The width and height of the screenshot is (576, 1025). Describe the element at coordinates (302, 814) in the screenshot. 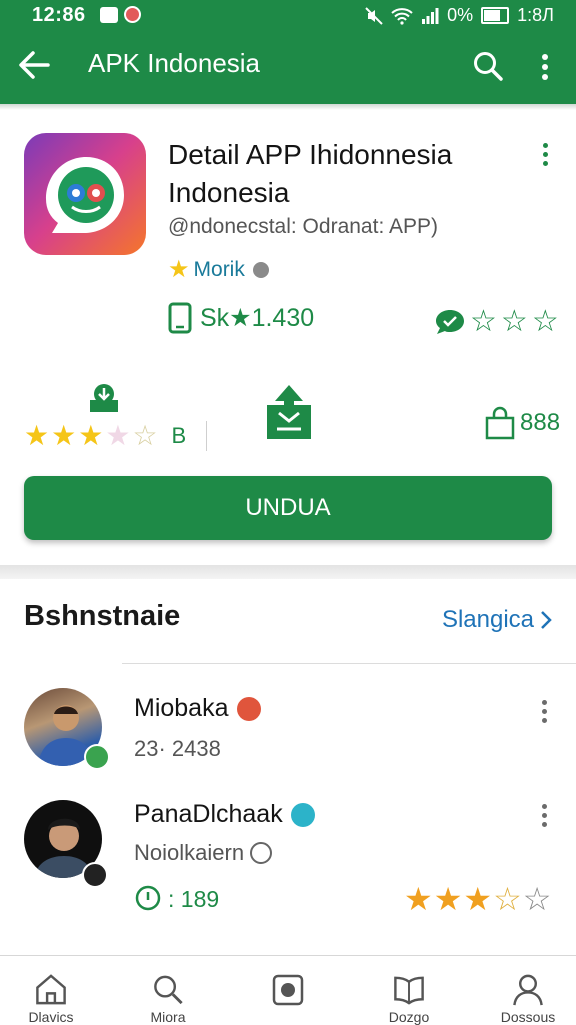

I see `reviewer-2-verified-icon` at that location.